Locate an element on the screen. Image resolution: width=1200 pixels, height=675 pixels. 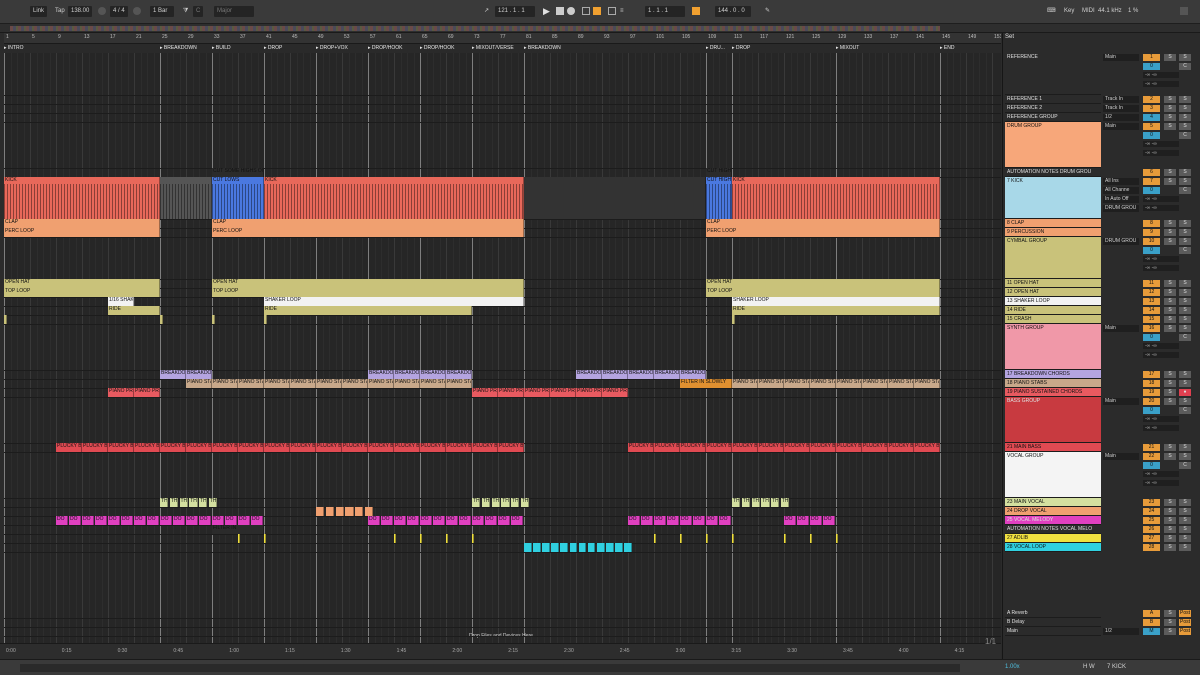
tap-button: Tap is located at coordinates (60, 11).